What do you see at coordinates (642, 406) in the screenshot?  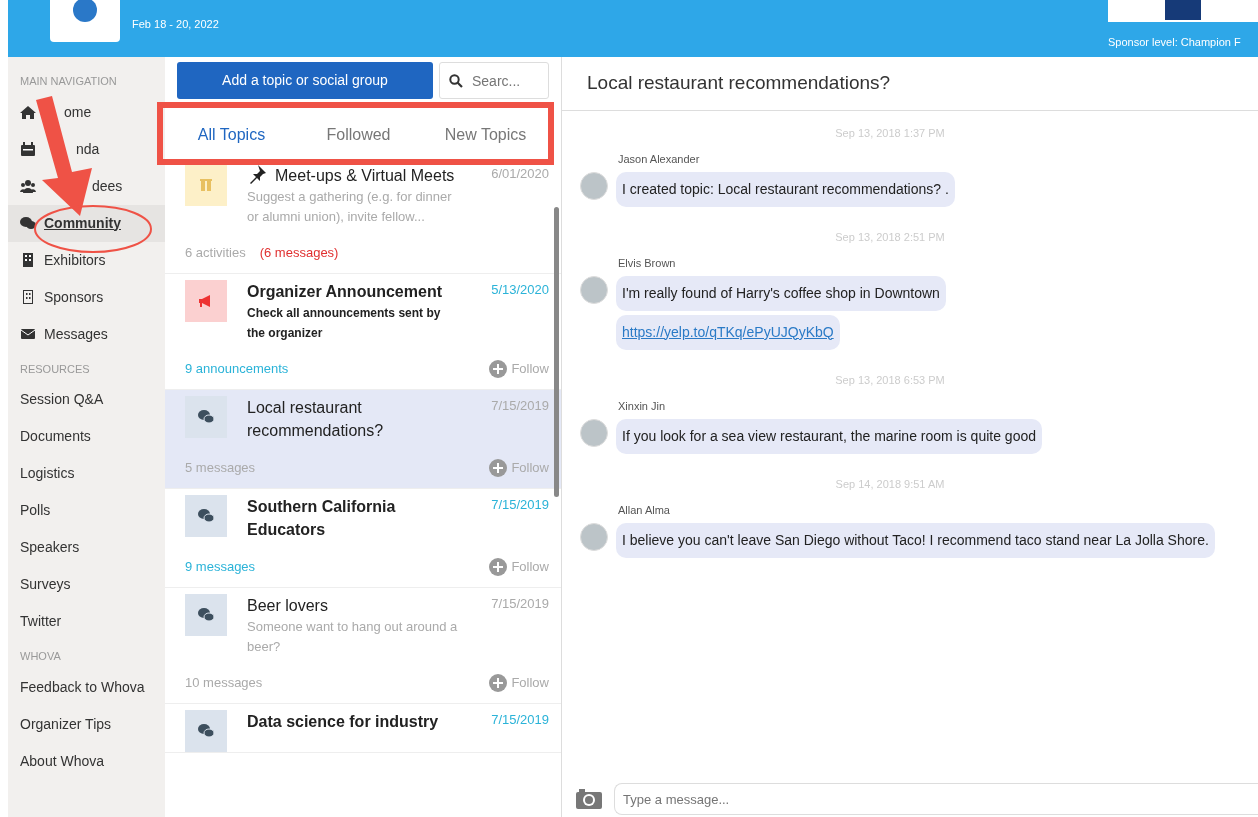 I see `author-name: Xinxin Jin` at bounding box center [642, 406].